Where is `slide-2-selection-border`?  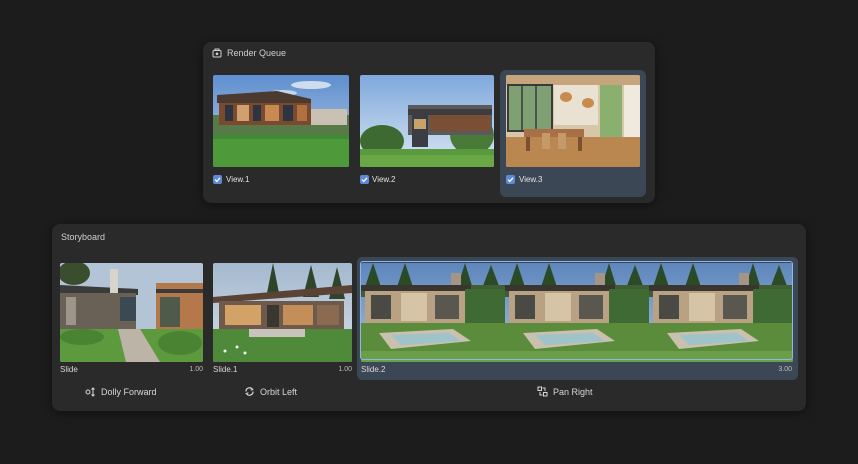 slide-2-selection-border is located at coordinates (576, 310).